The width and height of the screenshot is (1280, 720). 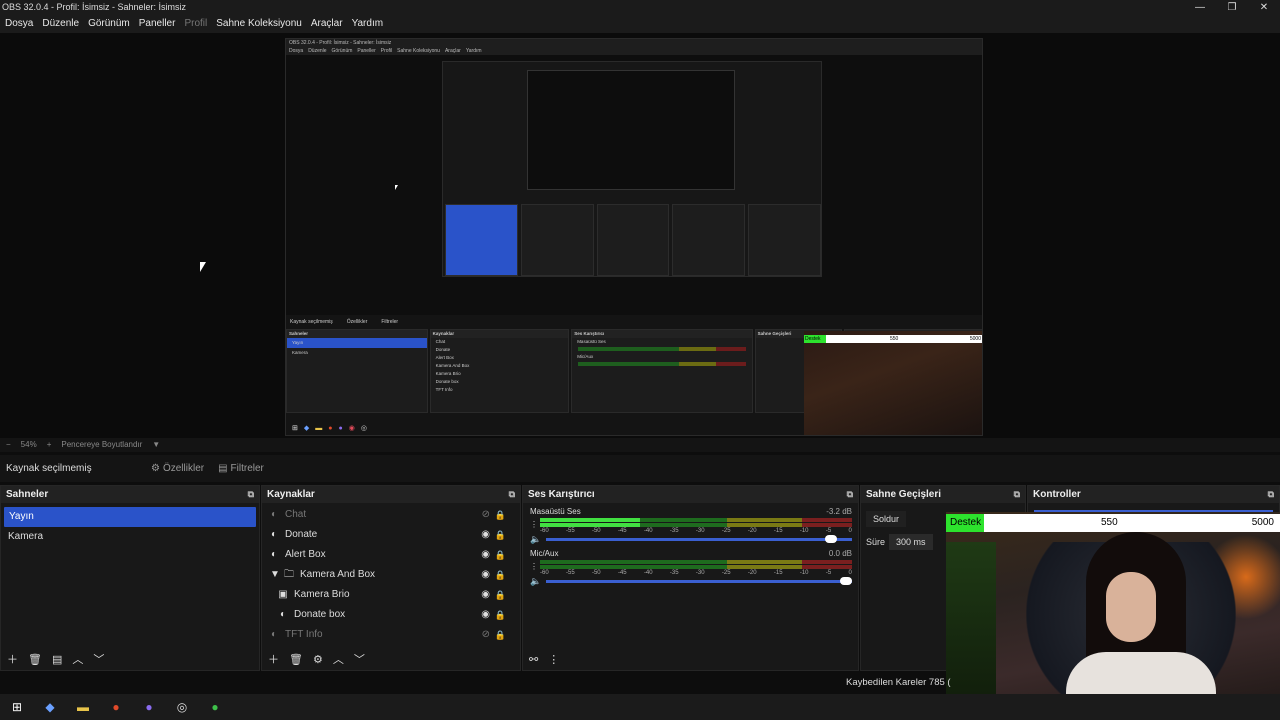 What do you see at coordinates (850, 531) in the screenshot?
I see `meter-tick: 0` at bounding box center [850, 531].